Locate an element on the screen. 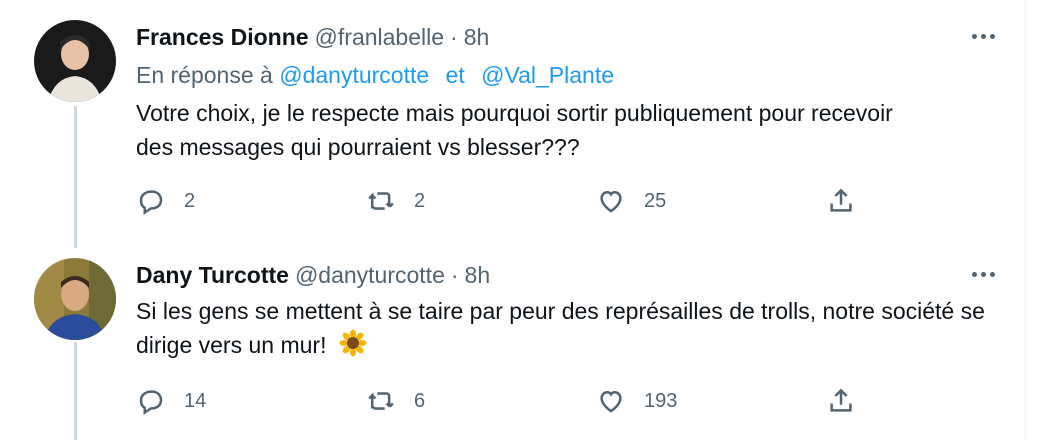 This screenshot has height=440, width=1038. author-name: Frances Dionne is located at coordinates (222, 37).